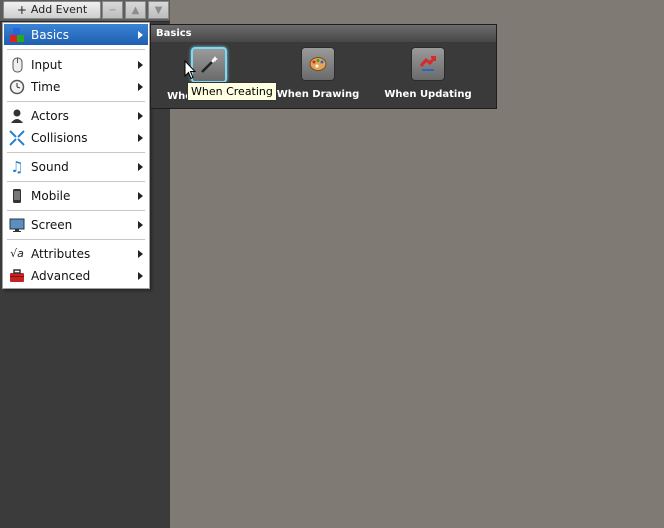 The width and height of the screenshot is (664, 528). I want to click on move-down-button: ▼, so click(158, 10).